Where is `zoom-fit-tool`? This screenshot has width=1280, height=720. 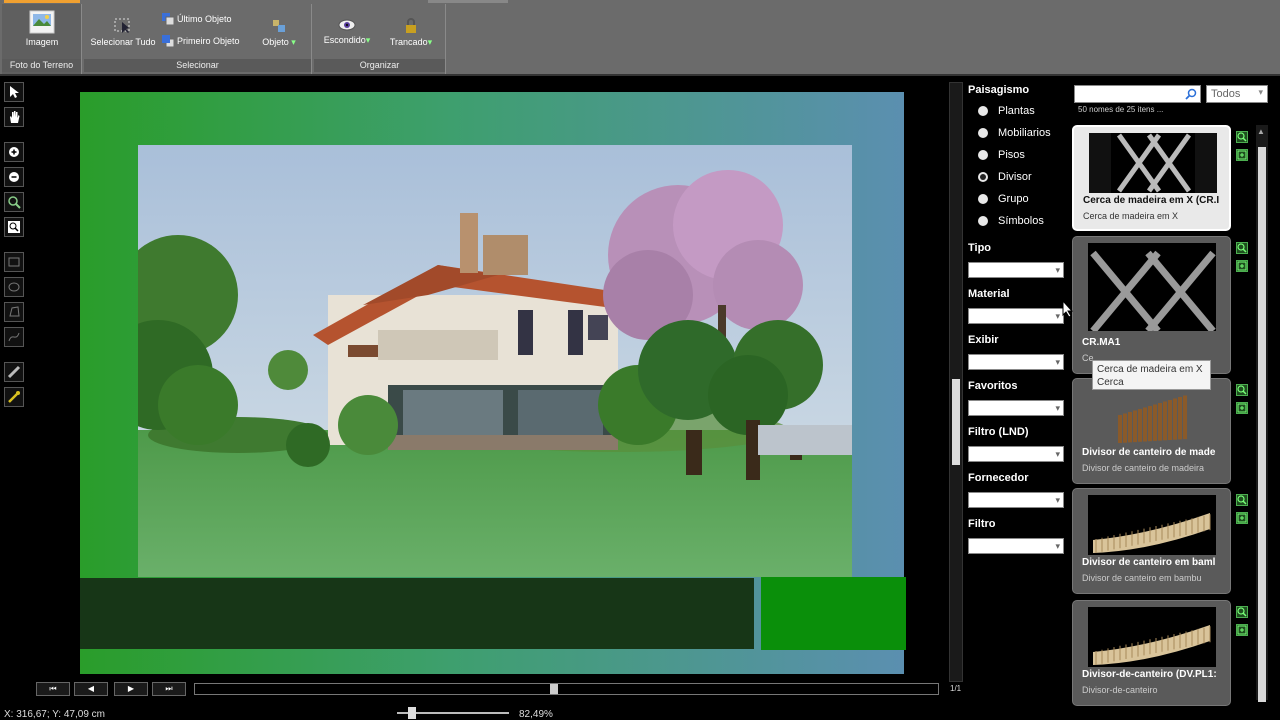
zoom-fit-tool is located at coordinates (14, 227).